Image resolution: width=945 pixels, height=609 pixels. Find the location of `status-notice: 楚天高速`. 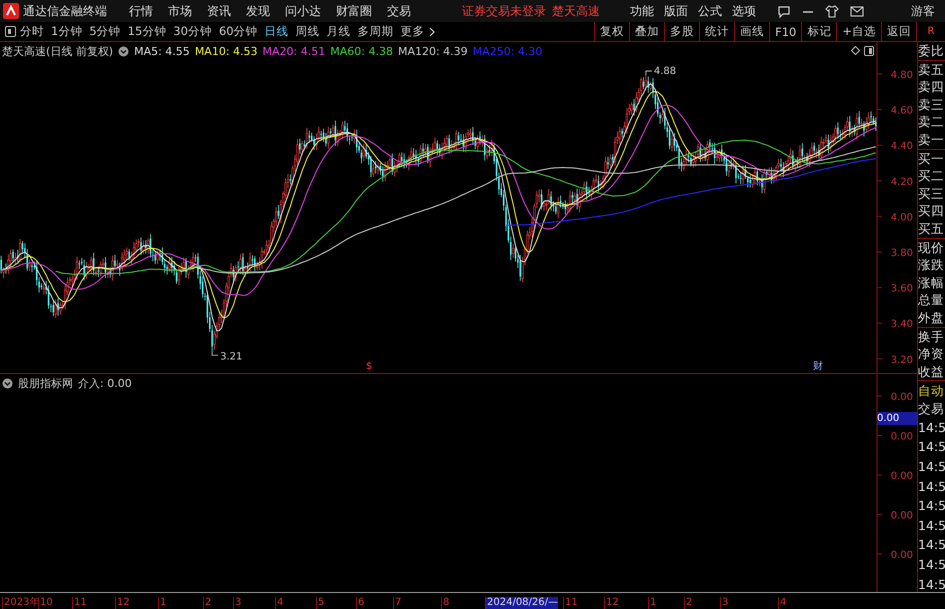

status-notice: 楚天高速 is located at coordinates (576, 11).